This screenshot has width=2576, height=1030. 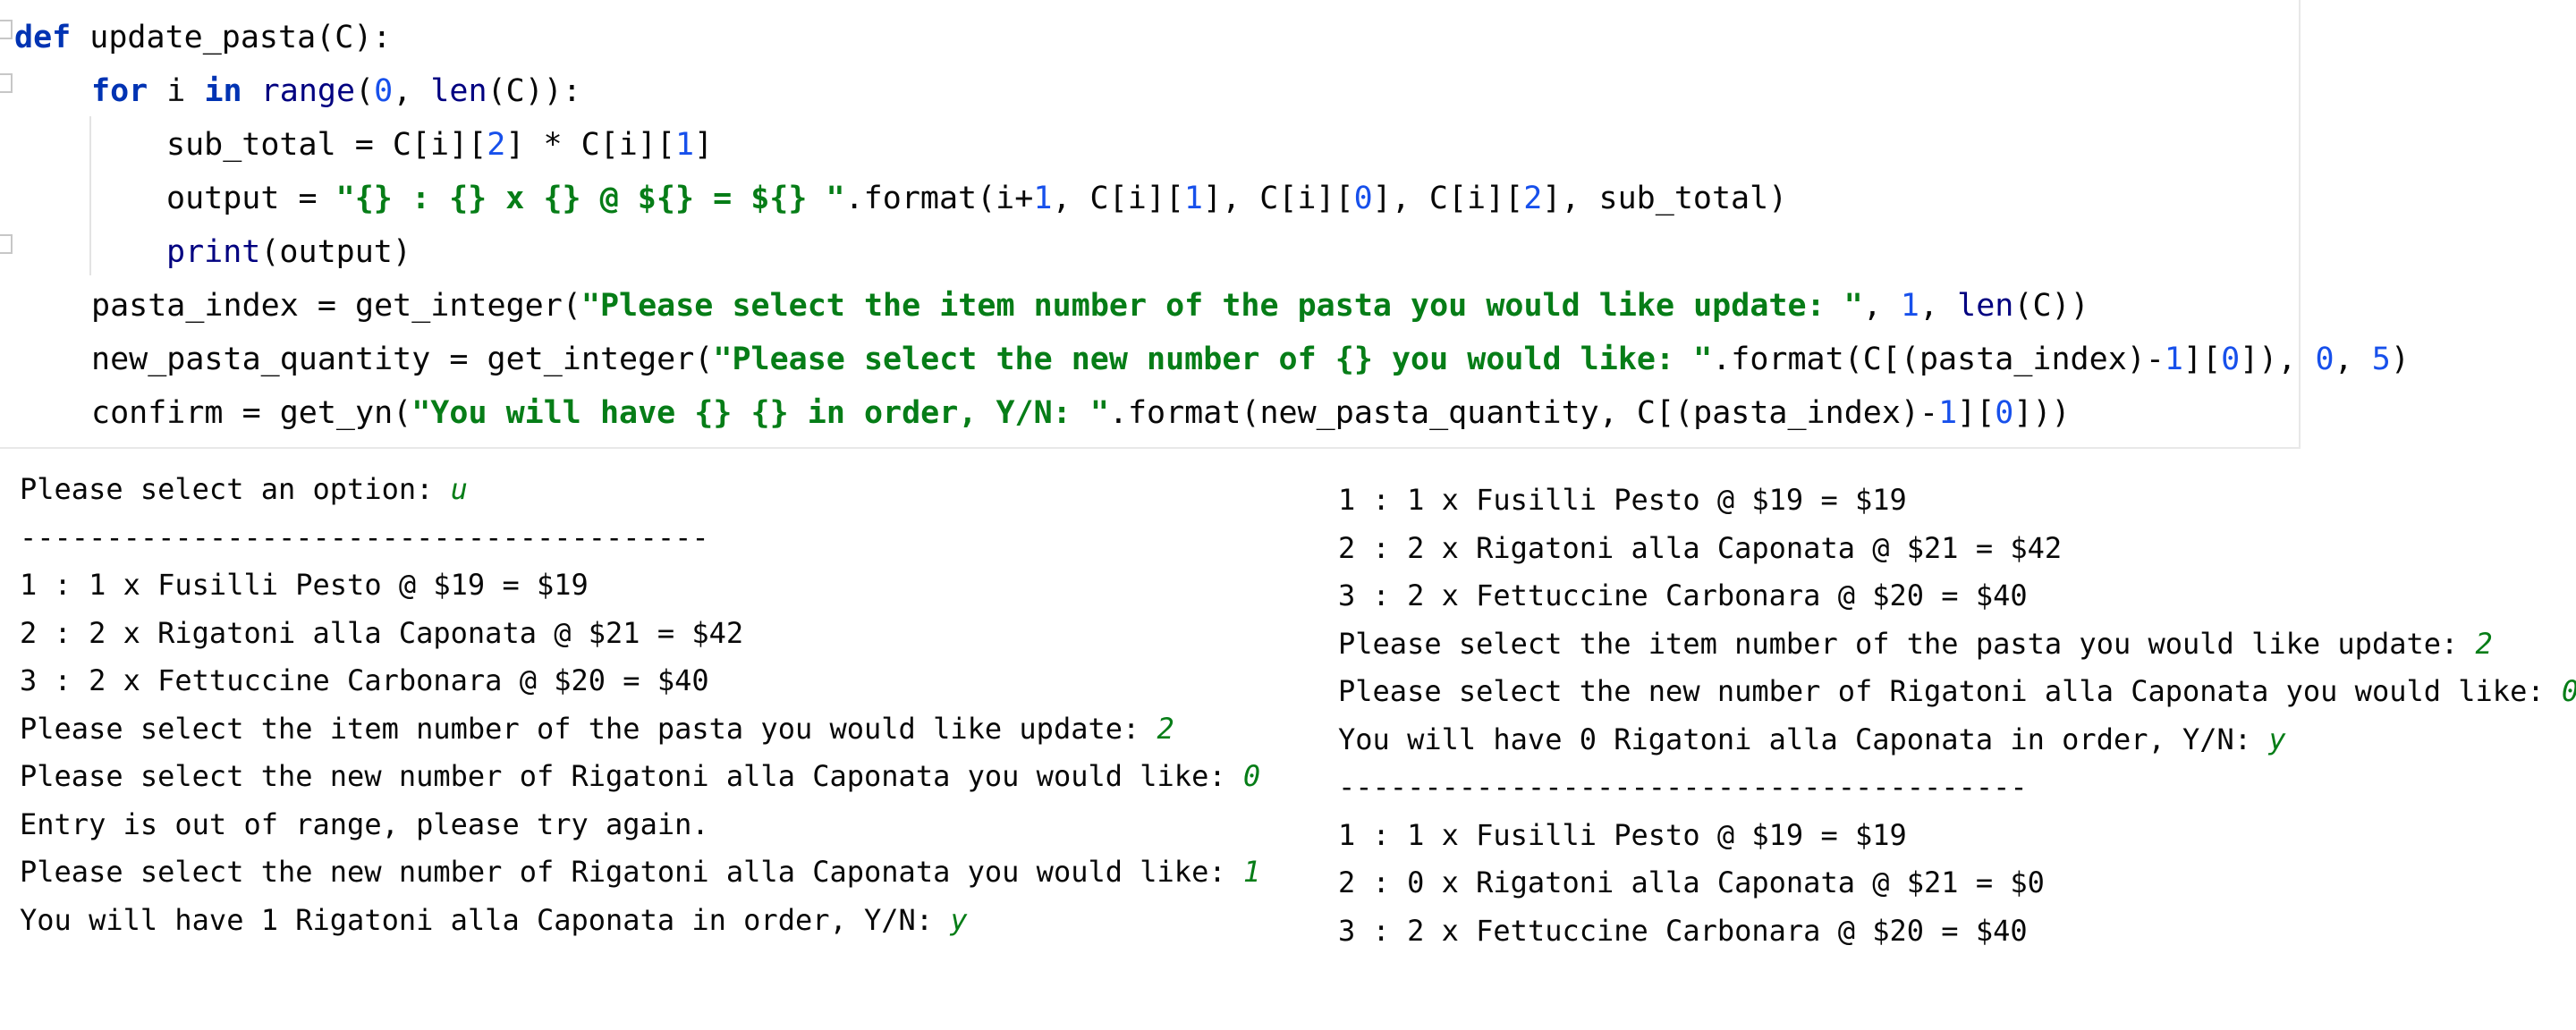 What do you see at coordinates (336, 91) in the screenshot?
I see `code-line: for i in range(0, len(C)):` at bounding box center [336, 91].